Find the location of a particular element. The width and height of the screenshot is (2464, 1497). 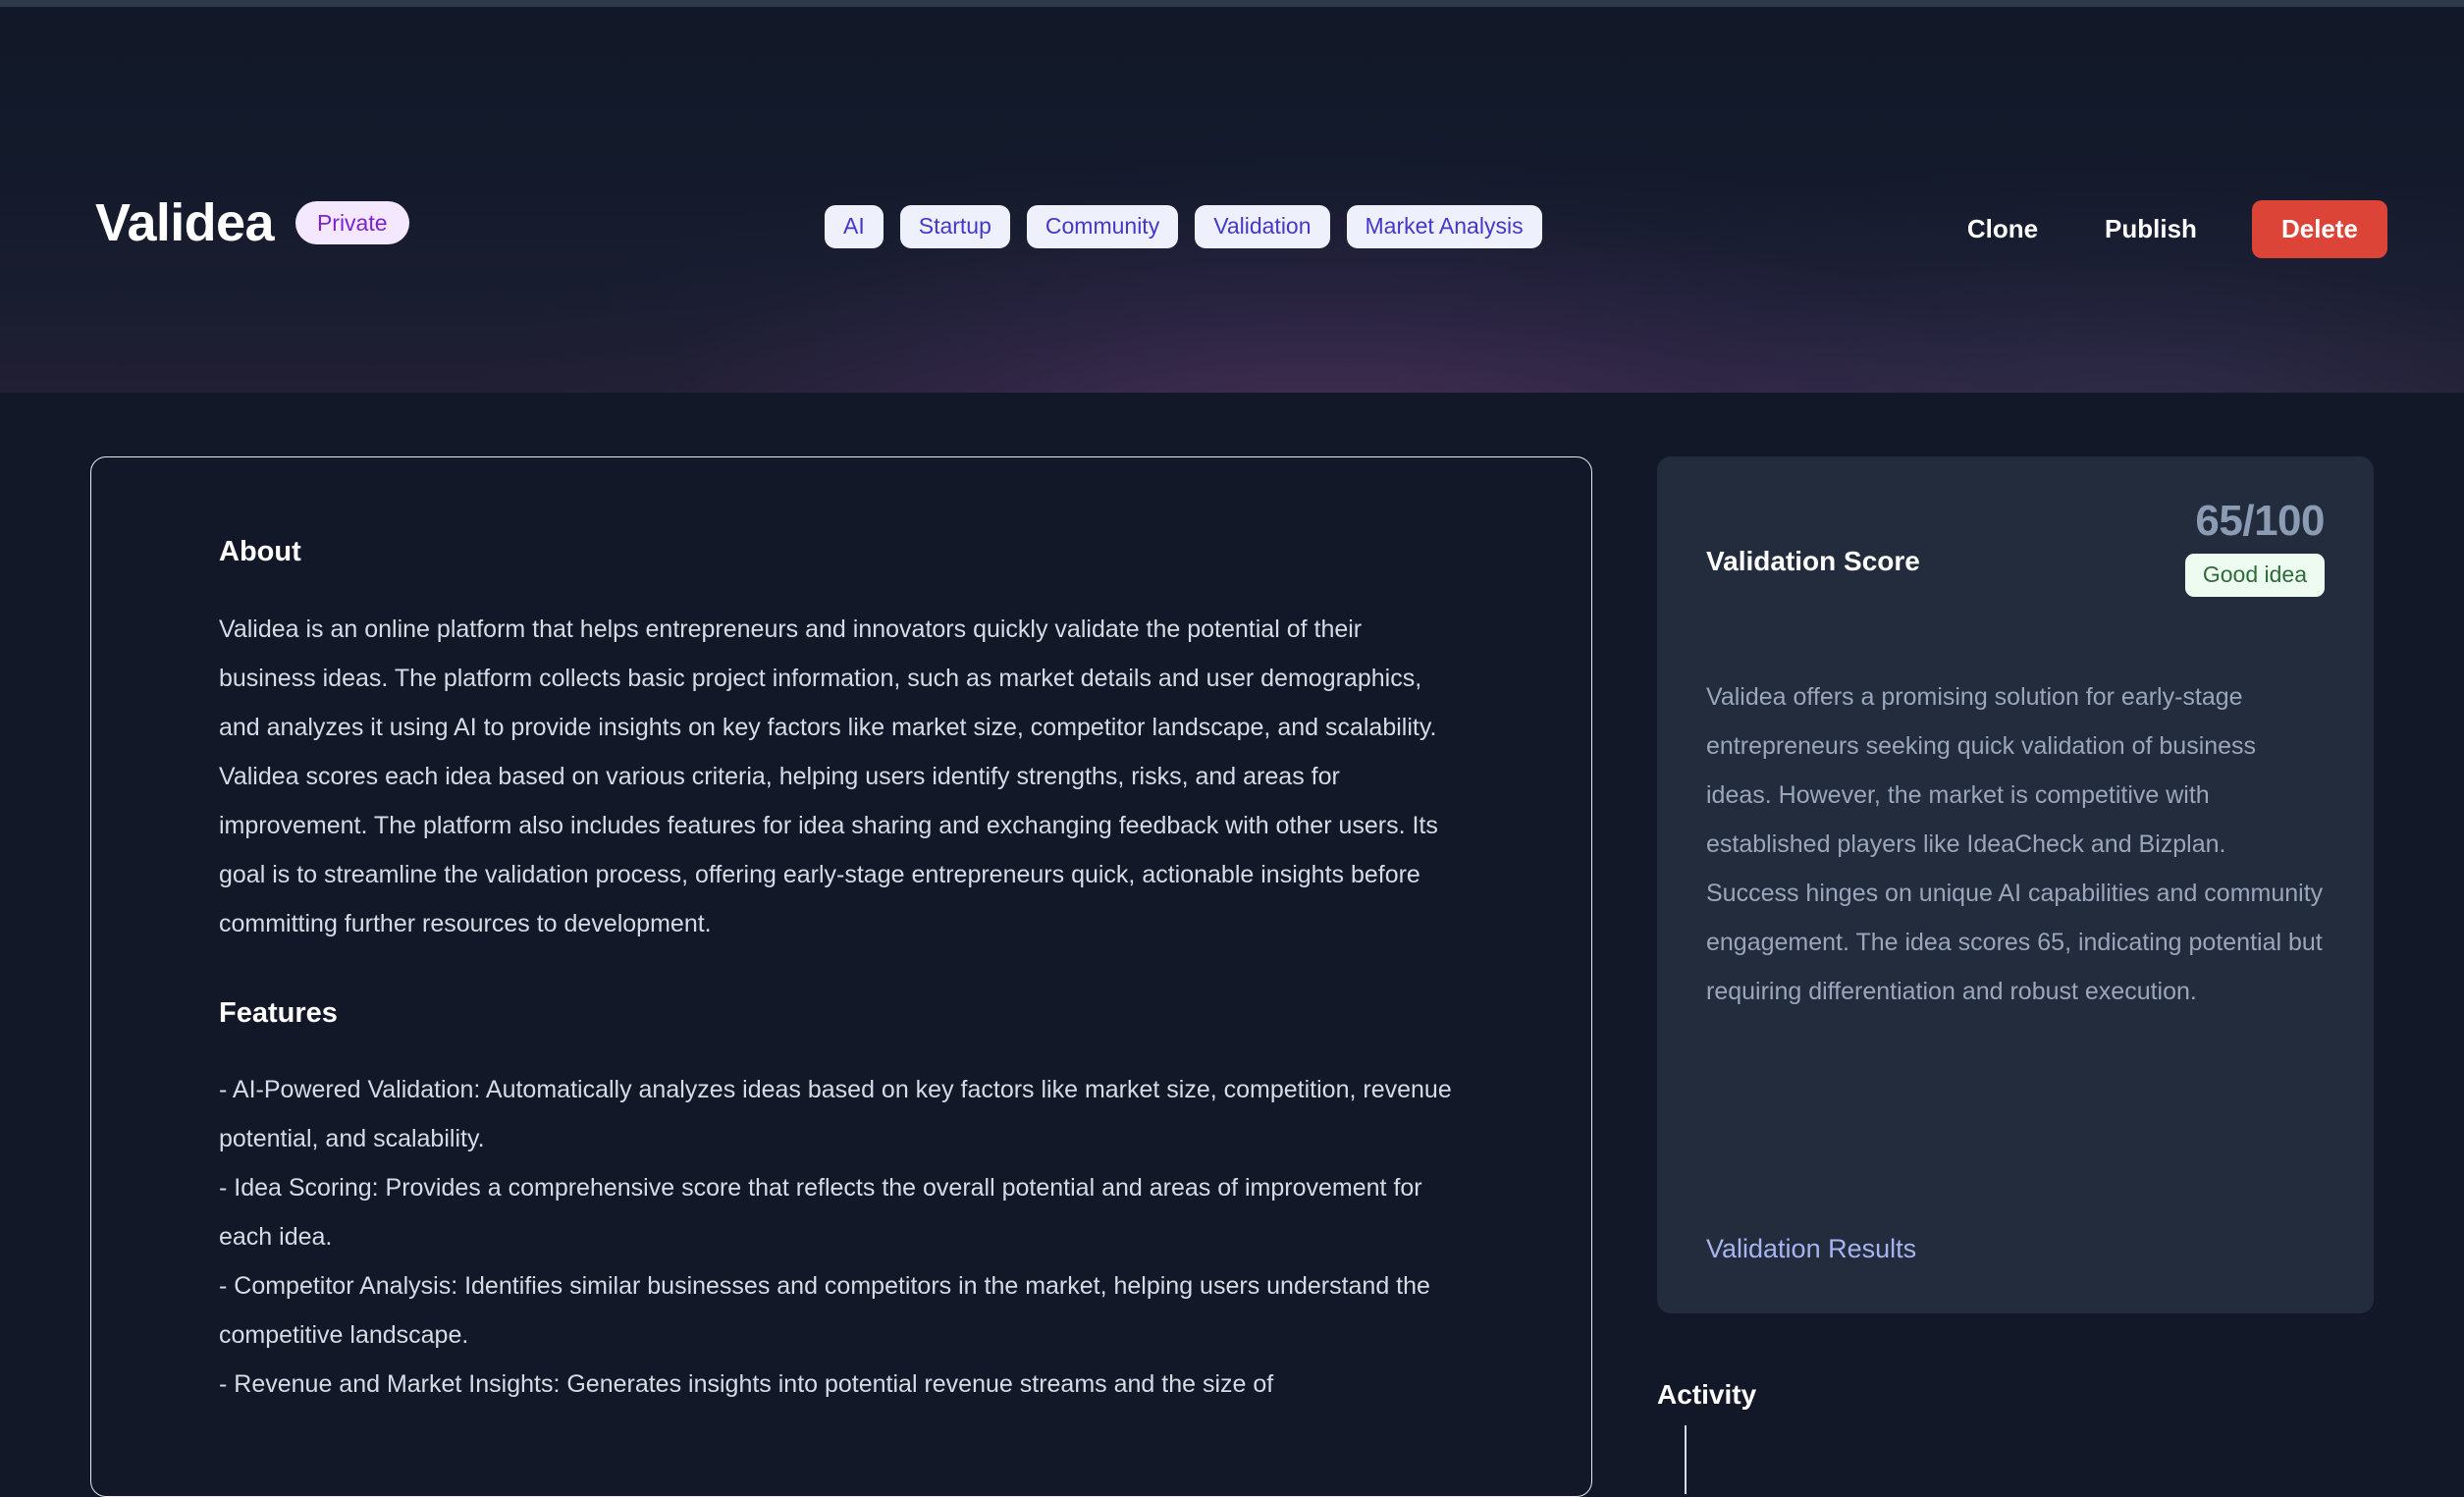

title-block: Validea Private is located at coordinates (252, 222).